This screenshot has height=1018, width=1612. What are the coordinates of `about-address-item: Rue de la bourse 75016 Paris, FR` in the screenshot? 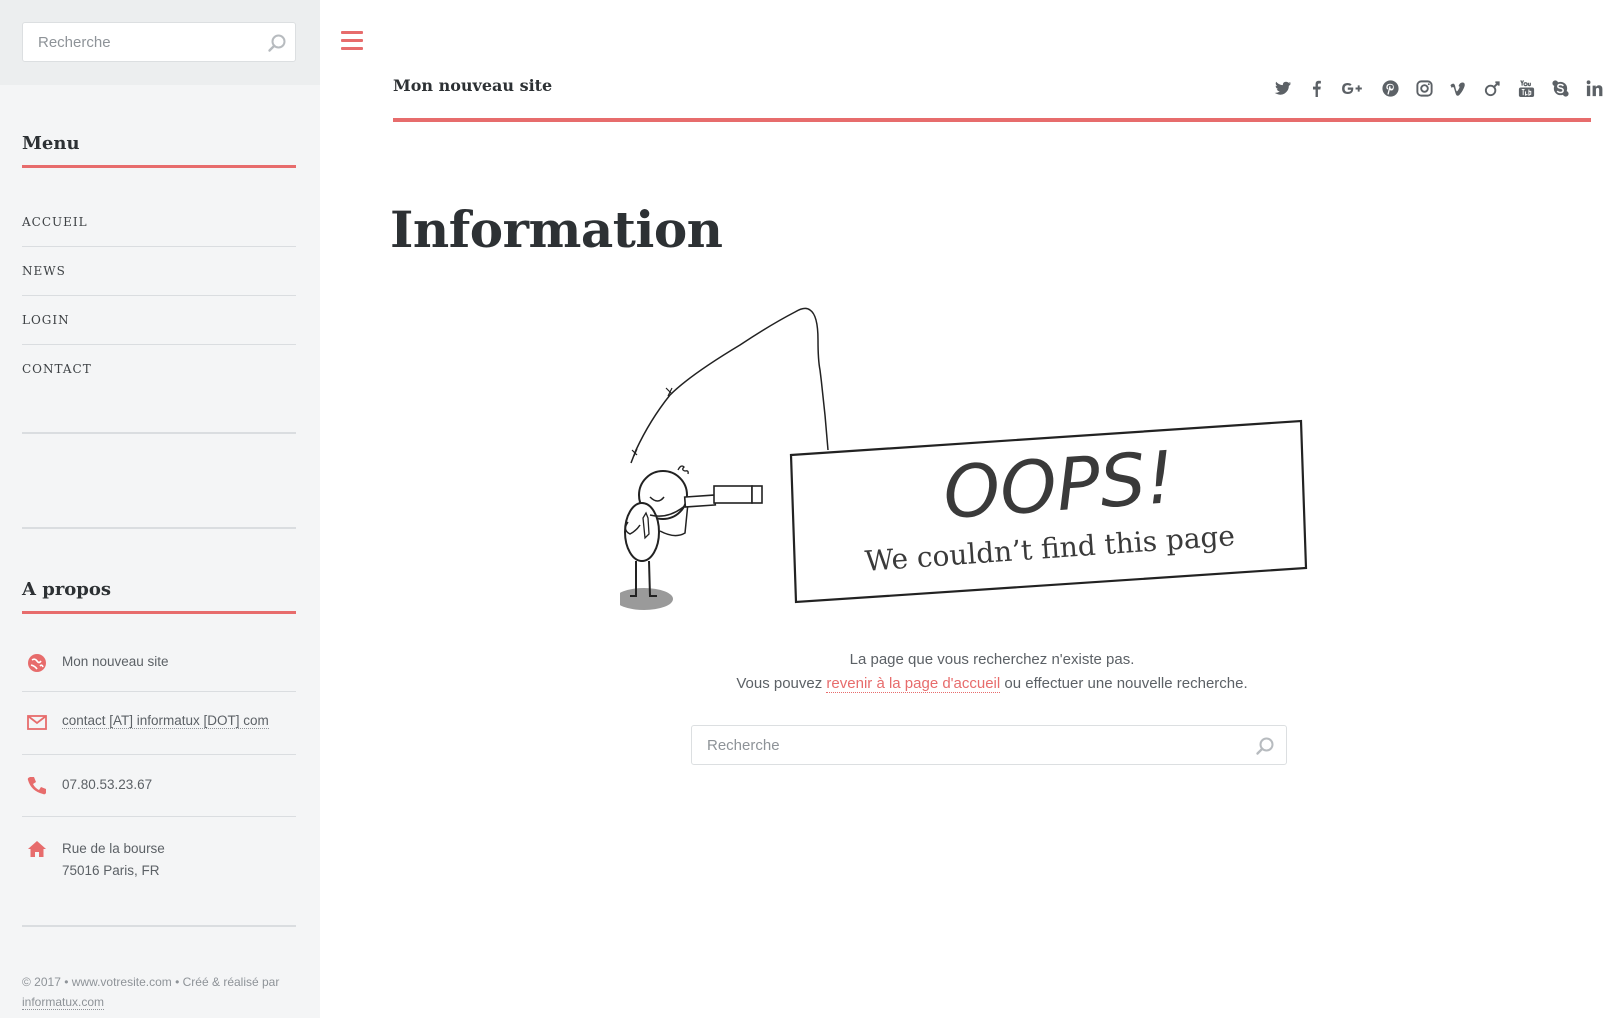 It's located at (159, 872).